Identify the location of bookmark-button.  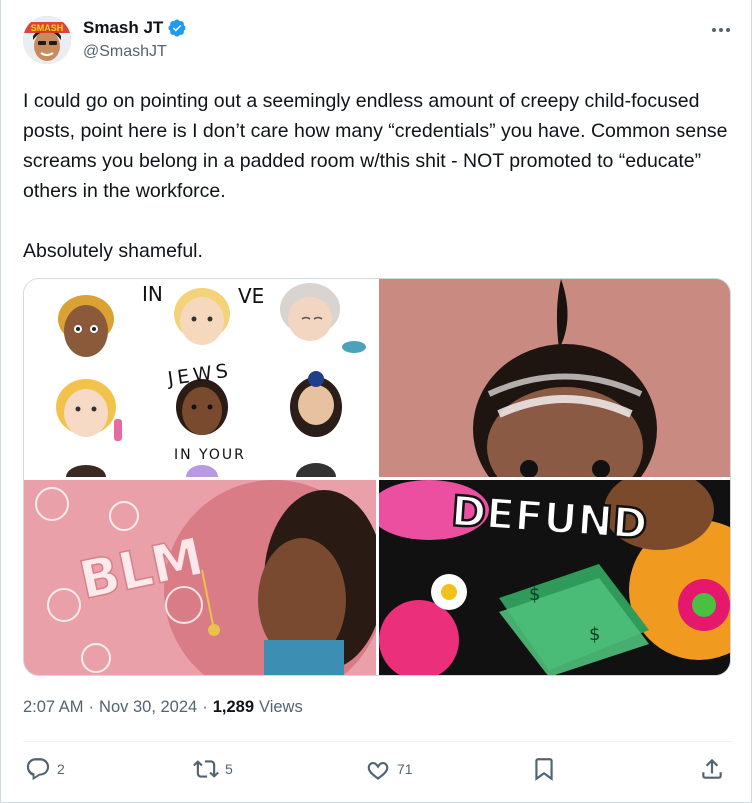
(544, 769).